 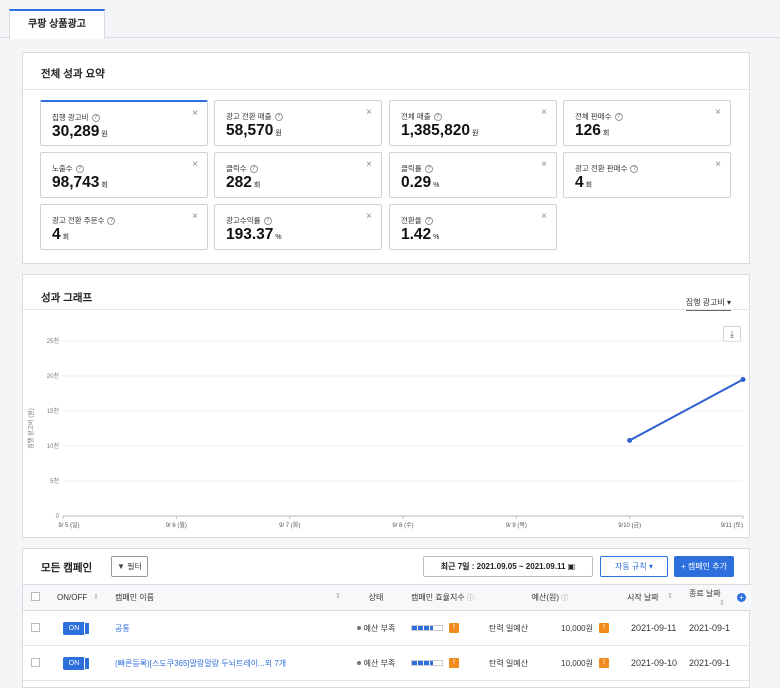 I want to click on y-axis-label: 집행 광고비 (원), so click(x=31, y=428).